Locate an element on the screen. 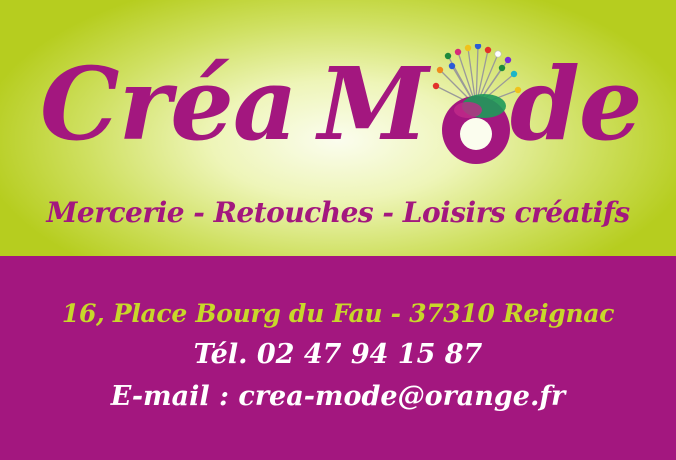 The width and height of the screenshot is (676, 460). brand-letter-m: M is located at coordinates (373, 104).